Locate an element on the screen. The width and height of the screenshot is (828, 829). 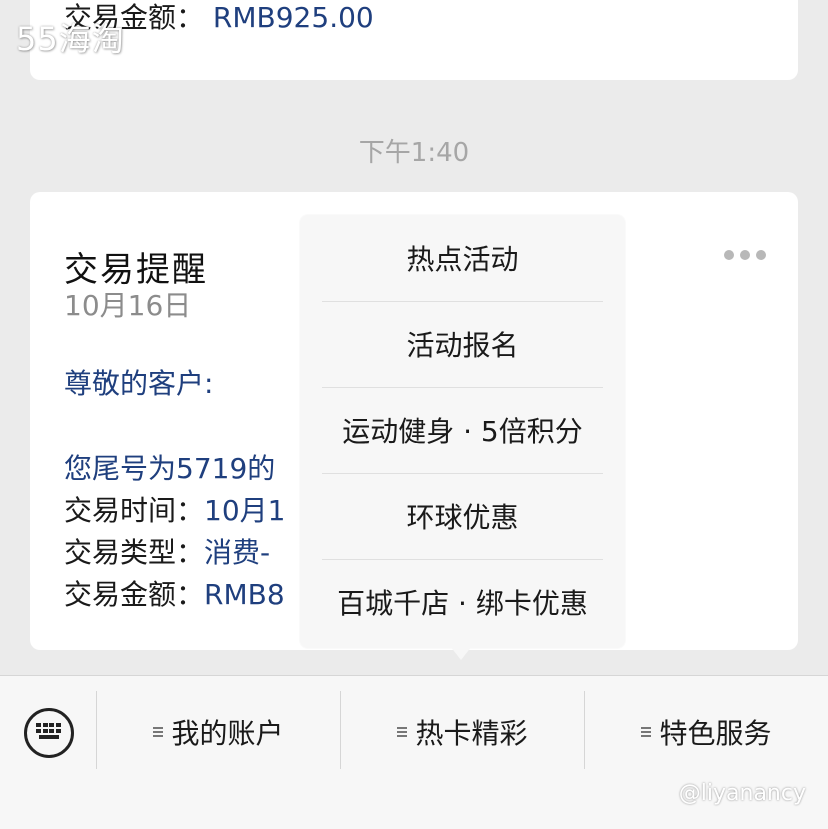
button-label: 特色服务 is located at coordinates (715, 733).